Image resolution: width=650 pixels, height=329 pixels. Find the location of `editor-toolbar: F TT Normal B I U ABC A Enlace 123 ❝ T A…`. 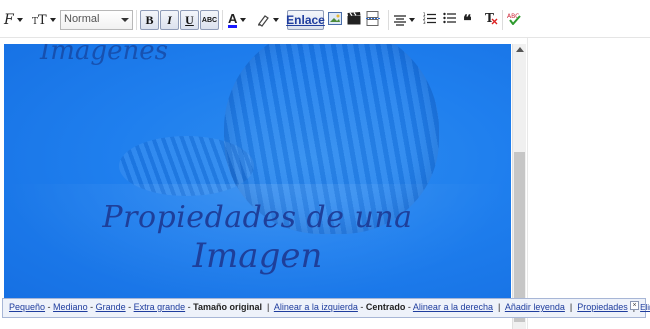

editor-toolbar: F TT Normal B I U ABC A Enlace 123 ❝ T A… is located at coordinates (325, 19).